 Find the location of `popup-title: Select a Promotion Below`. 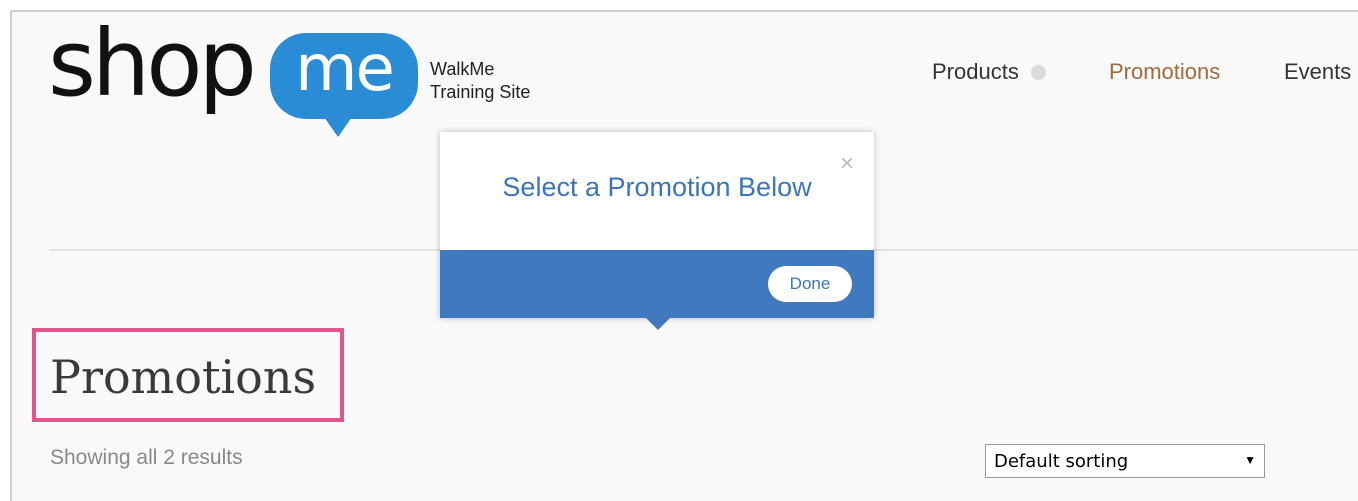

popup-title: Select a Promotion Below is located at coordinates (657, 187).